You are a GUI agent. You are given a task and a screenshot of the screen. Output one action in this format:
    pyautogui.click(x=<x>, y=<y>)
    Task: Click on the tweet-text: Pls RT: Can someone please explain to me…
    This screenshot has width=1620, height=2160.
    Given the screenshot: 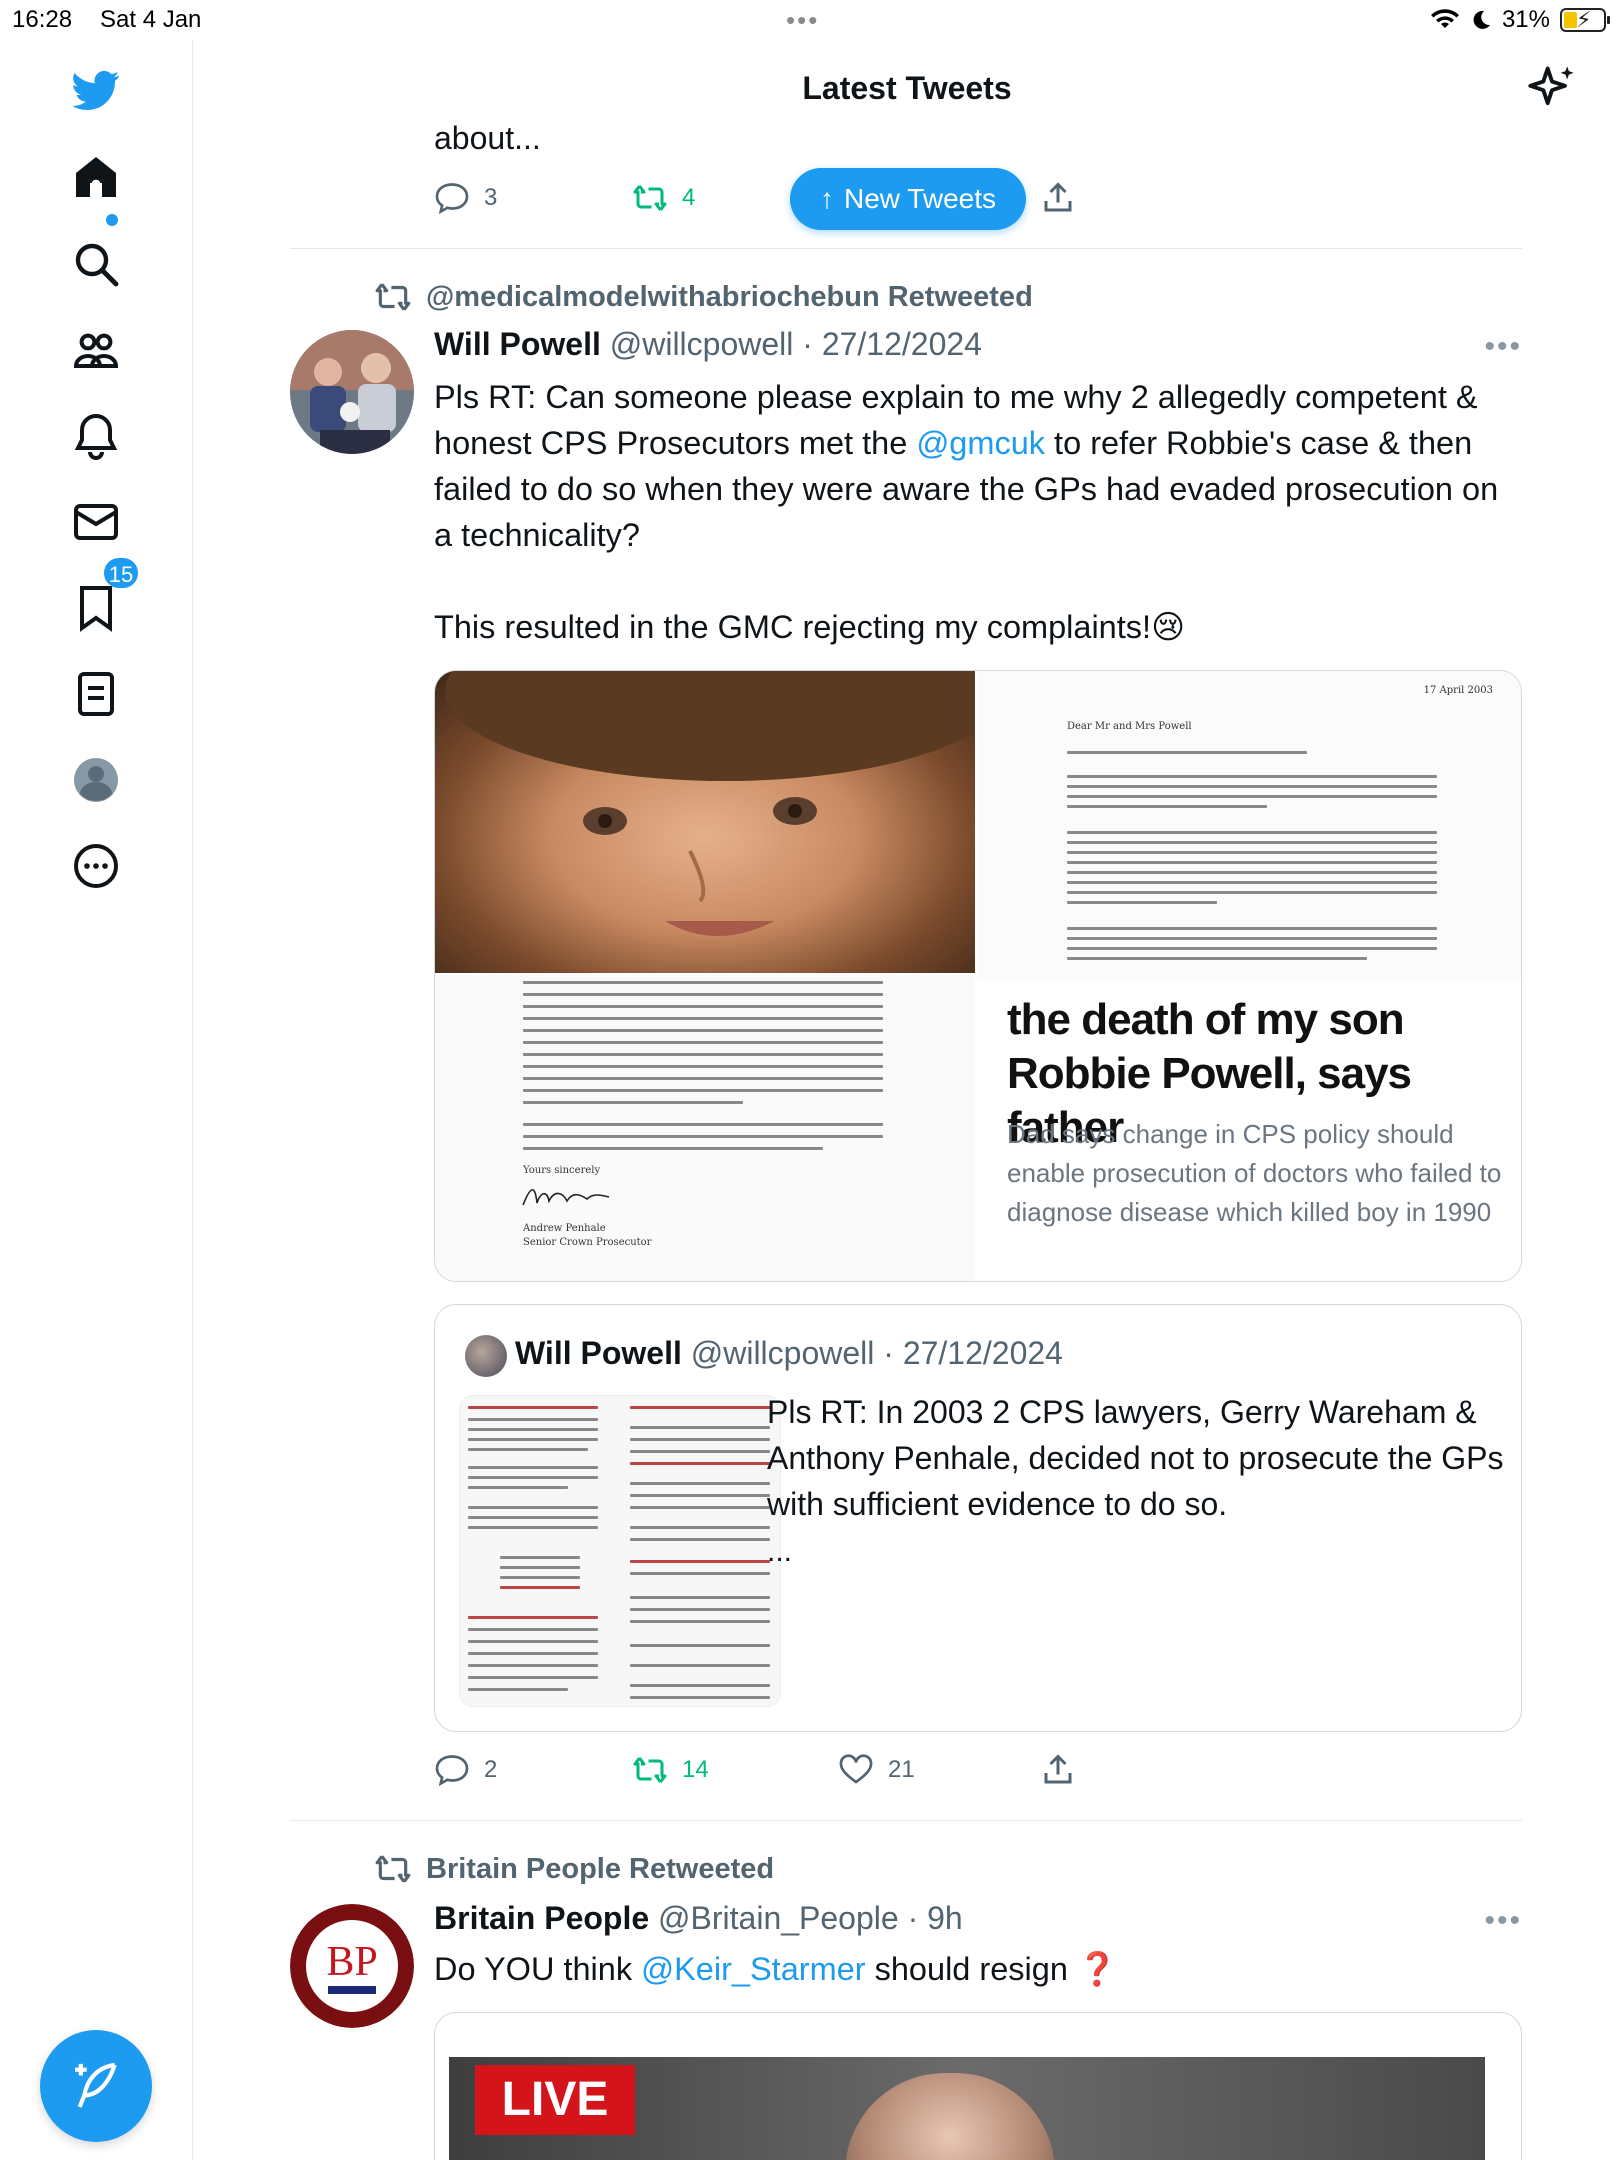 What is the action you would take?
    pyautogui.click(x=979, y=466)
    